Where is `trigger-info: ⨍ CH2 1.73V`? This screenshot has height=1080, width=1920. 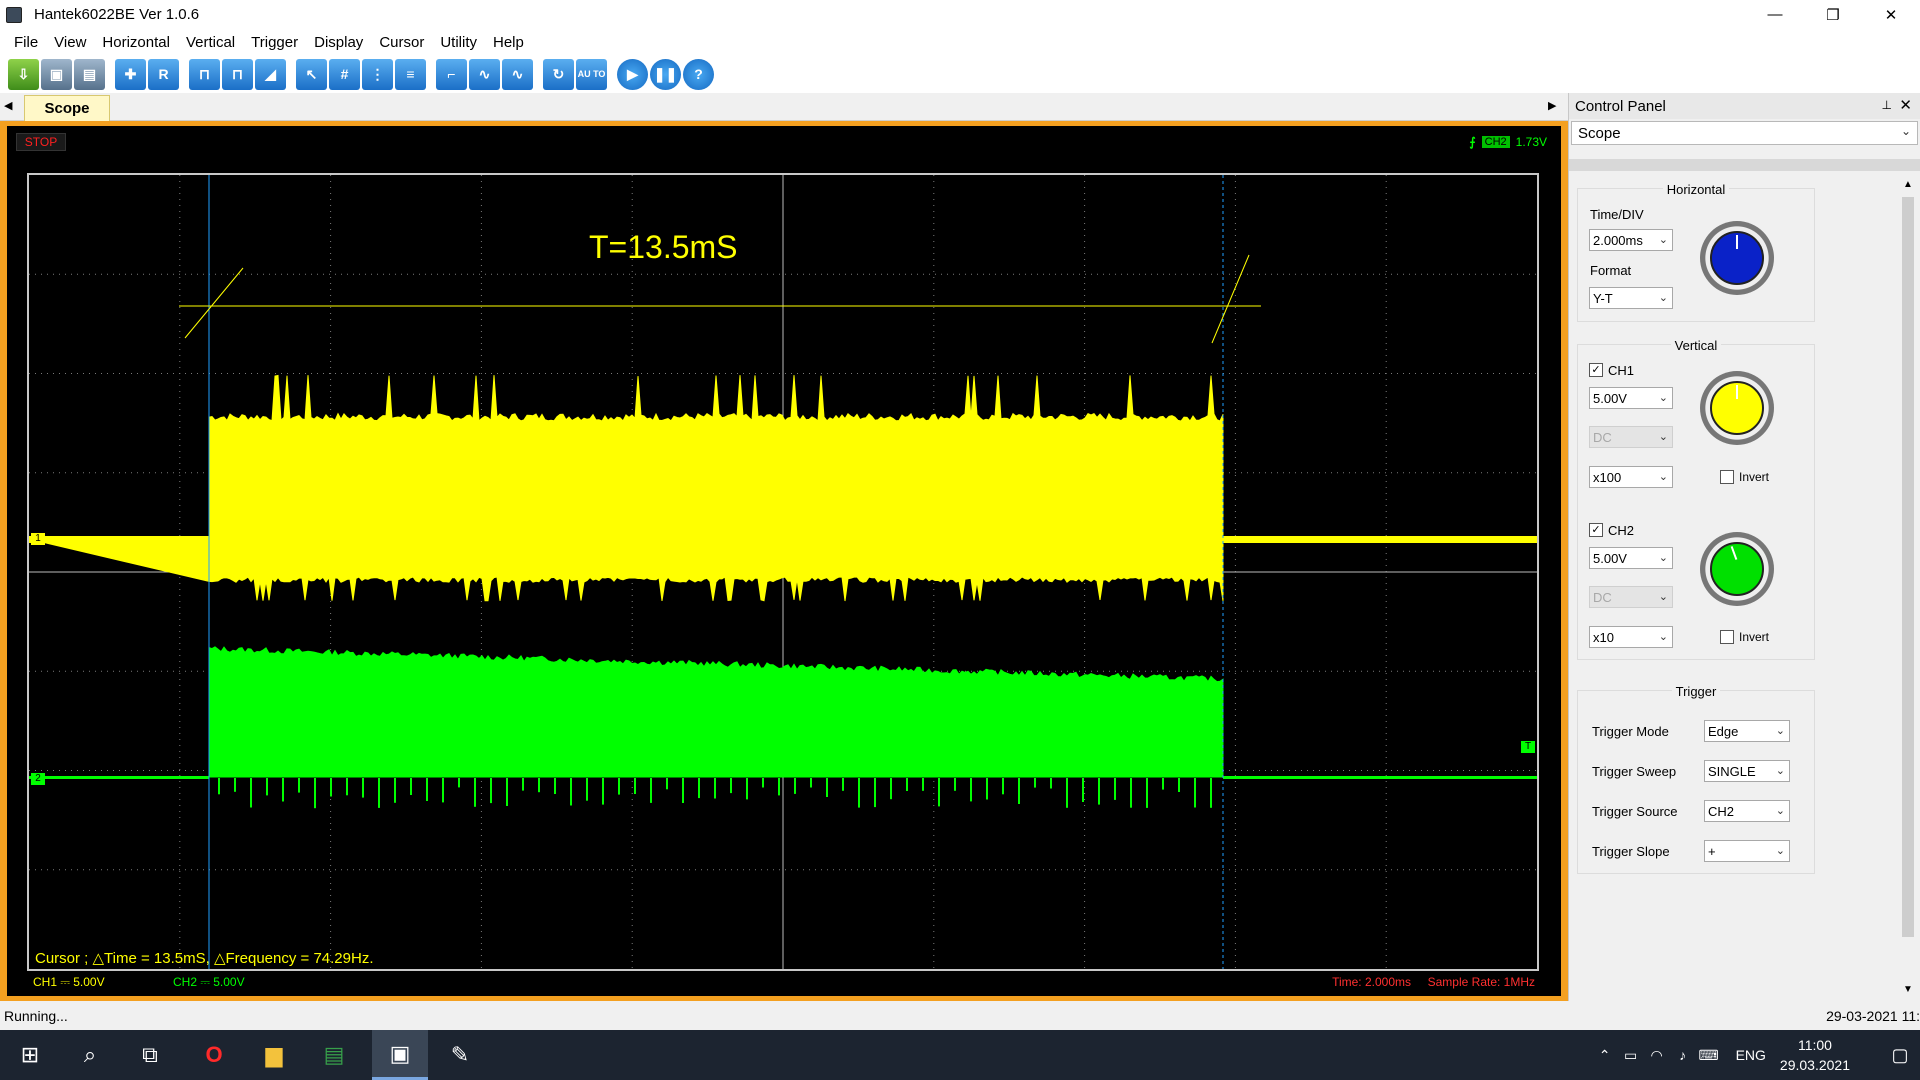 trigger-info: ⨍ CH2 1.73V is located at coordinates (1508, 142).